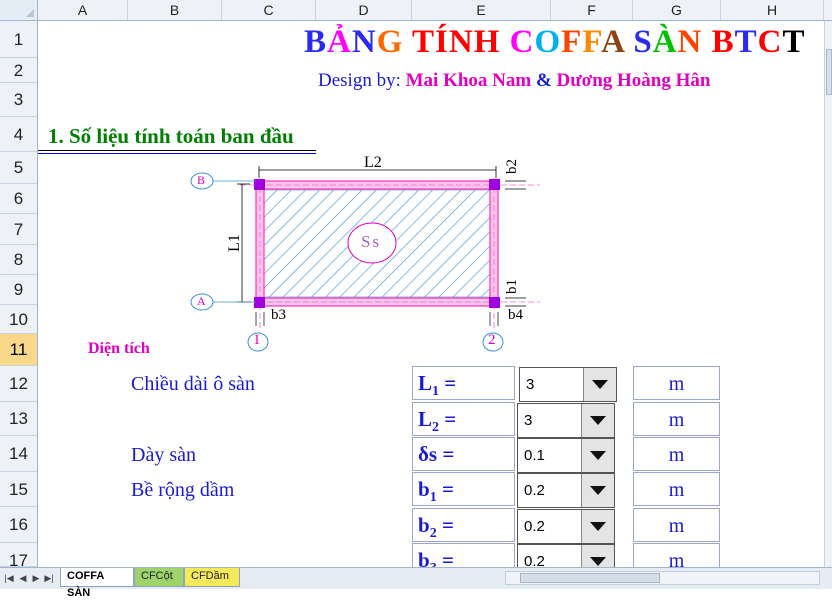 Image resolution: width=832 pixels, height=602 pixels. Describe the element at coordinates (9, 578) in the screenshot. I see `first-sheet-icon: |◀` at that location.